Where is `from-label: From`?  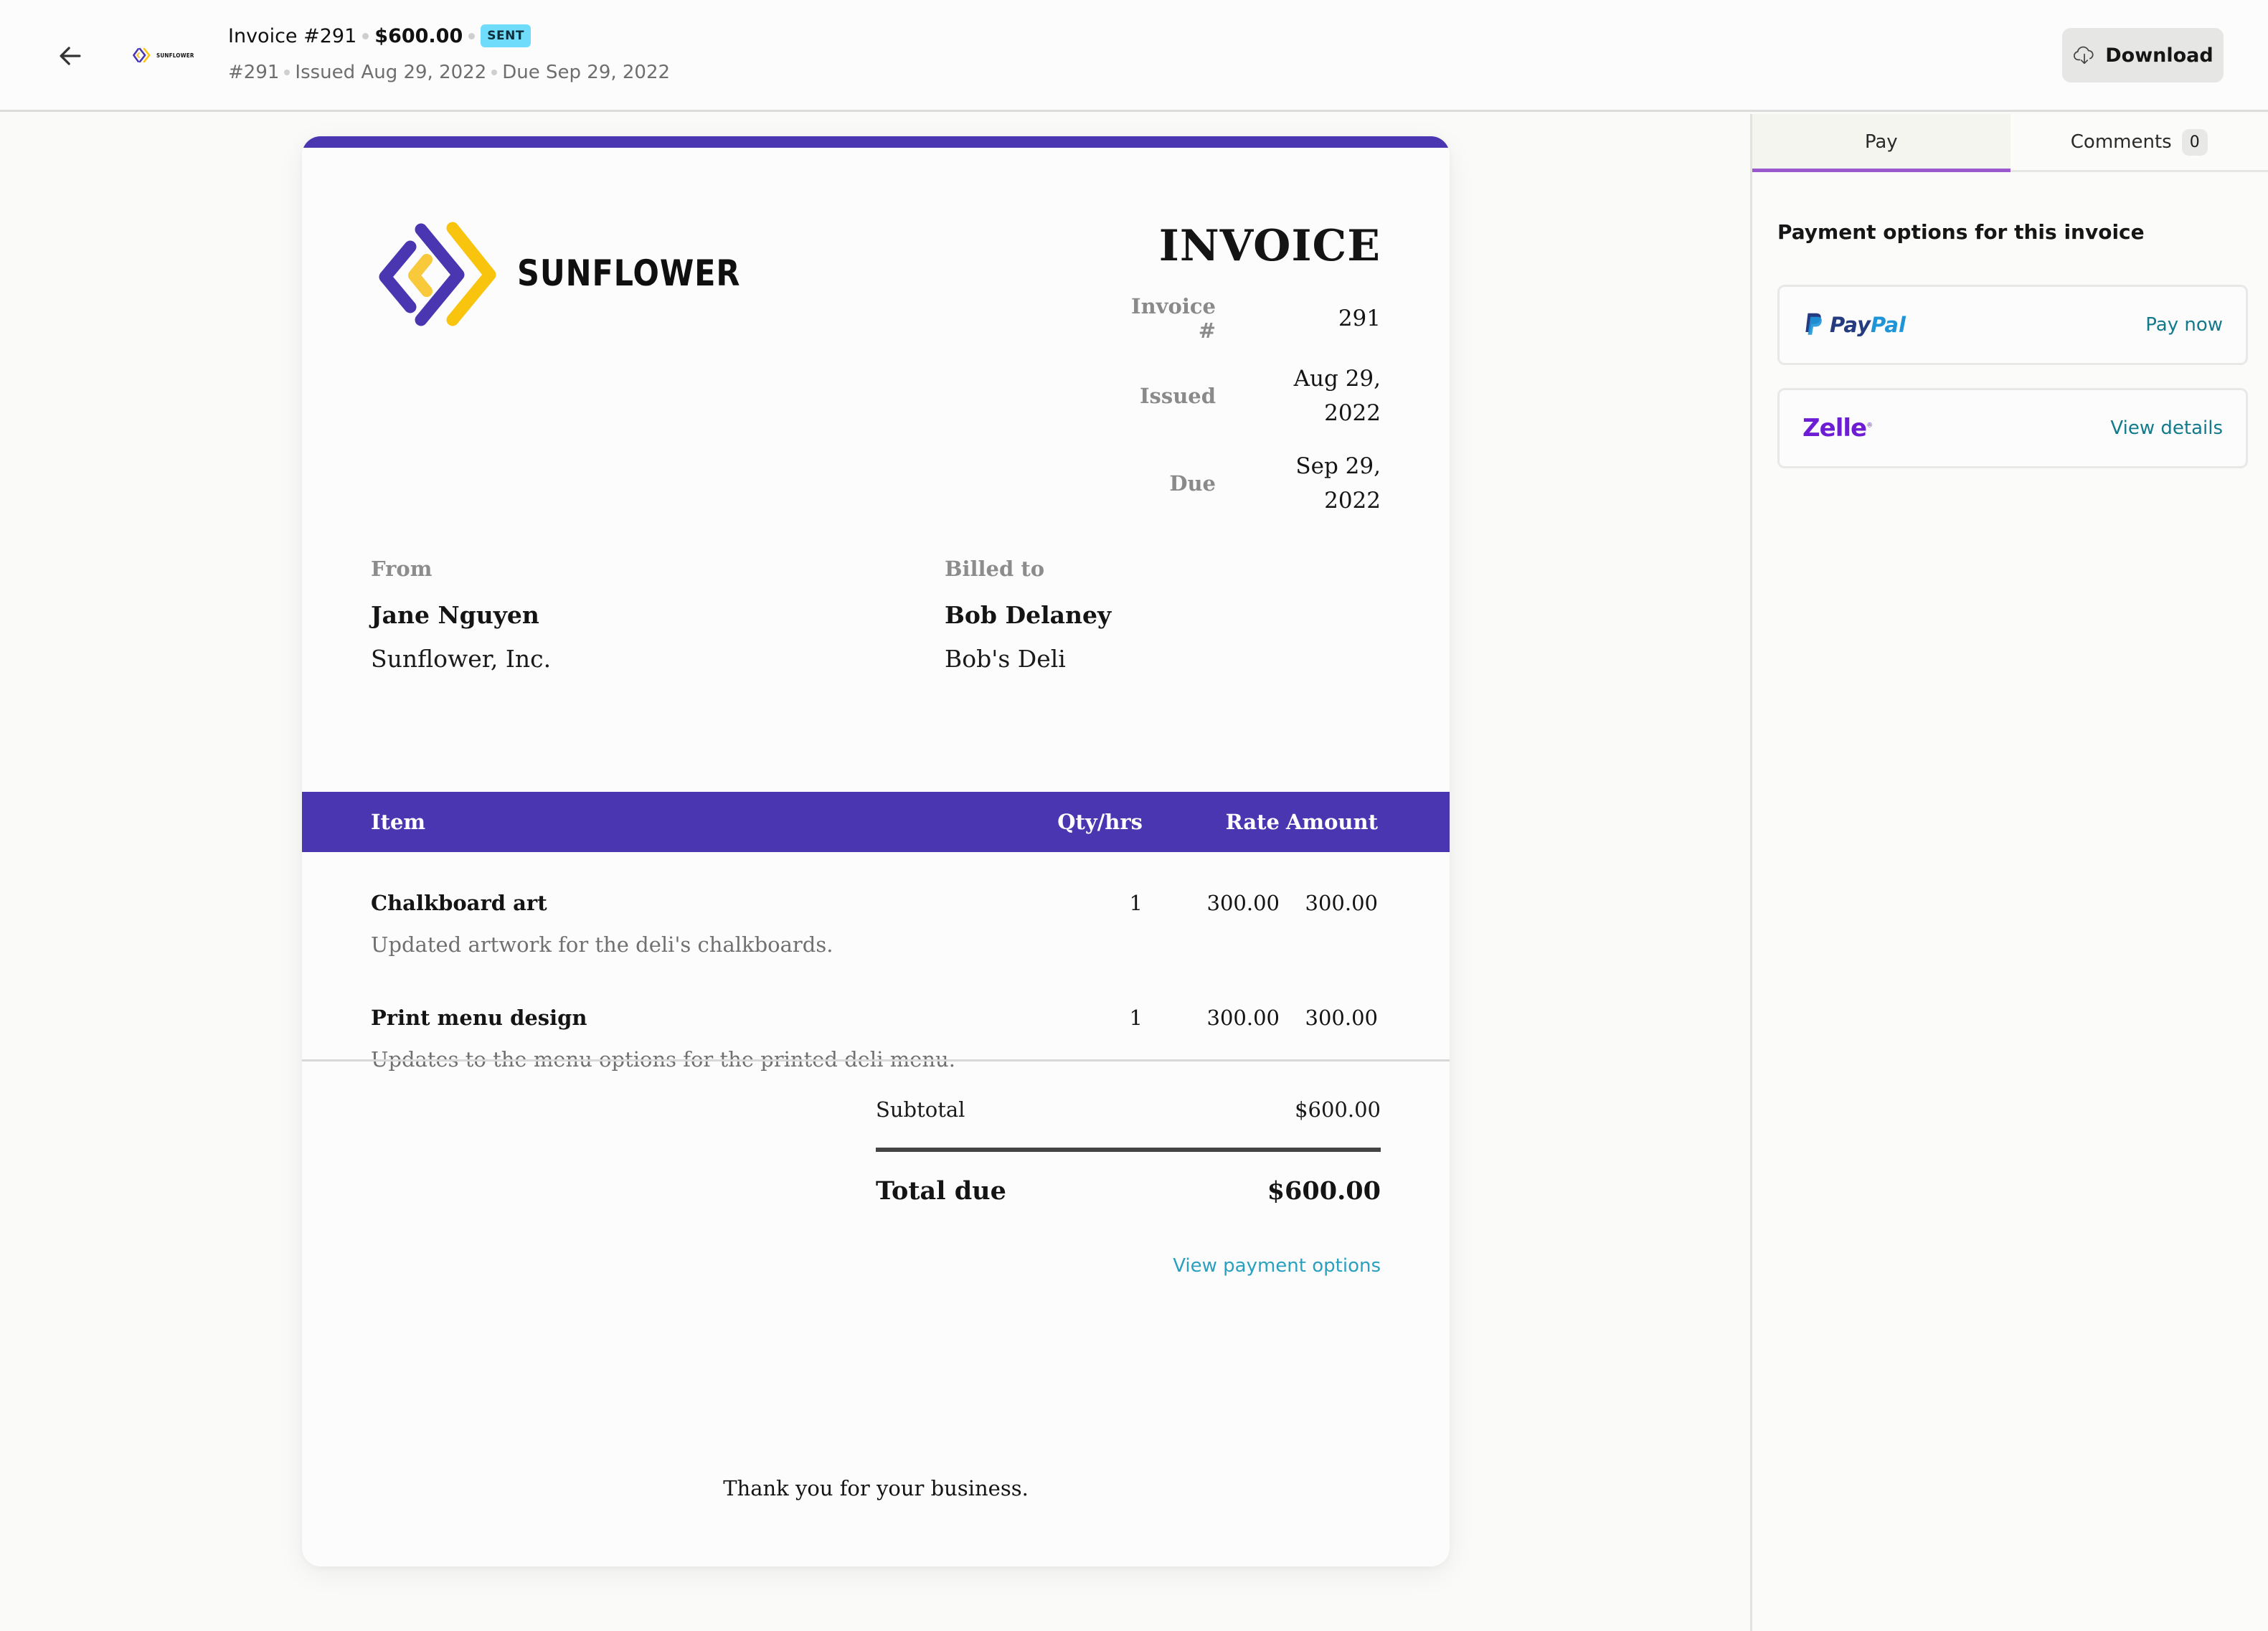 from-label: From is located at coordinates (402, 569).